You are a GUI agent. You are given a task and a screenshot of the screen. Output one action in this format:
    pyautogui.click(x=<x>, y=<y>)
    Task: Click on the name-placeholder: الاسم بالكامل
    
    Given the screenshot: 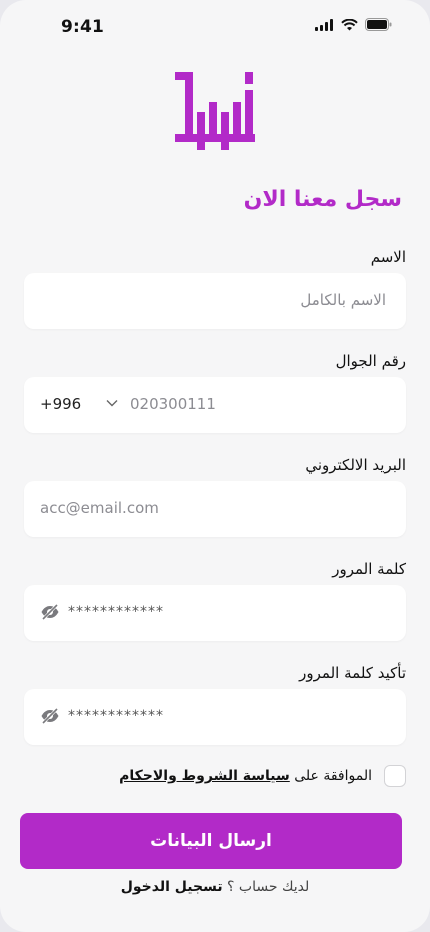 What is the action you would take?
    pyautogui.click(x=343, y=300)
    